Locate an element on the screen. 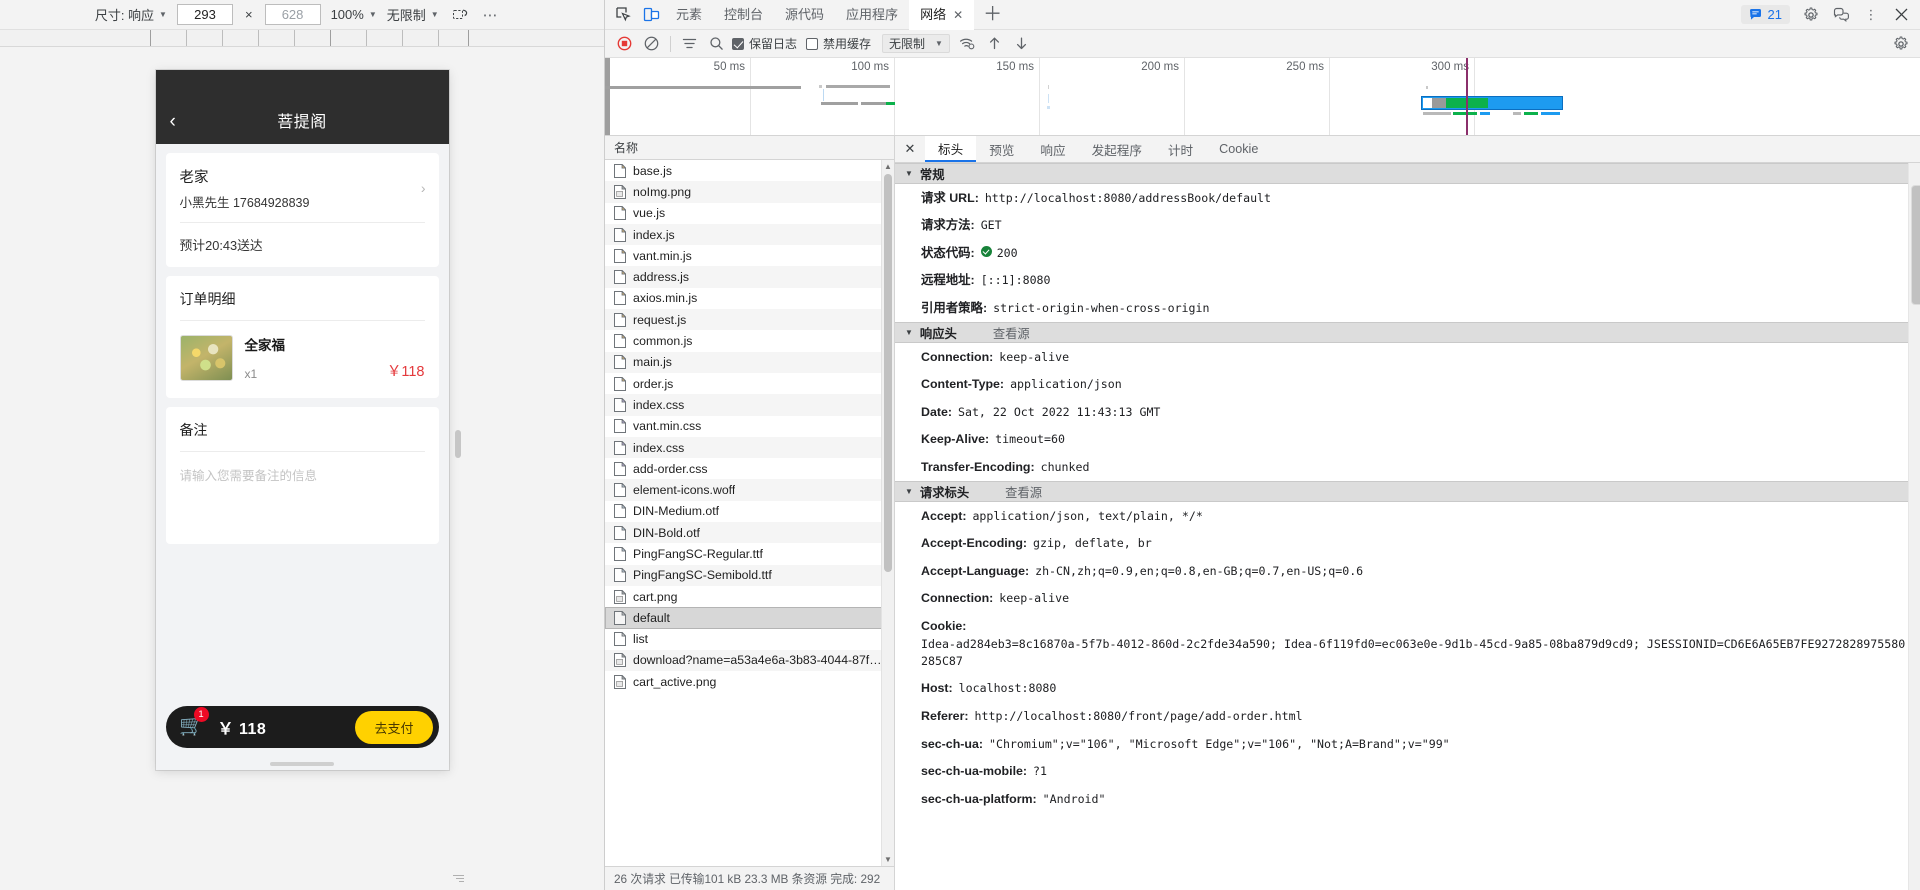 The height and width of the screenshot is (890, 1920). network-throttle-selector: 无限制 ▼ is located at coordinates (916, 43).